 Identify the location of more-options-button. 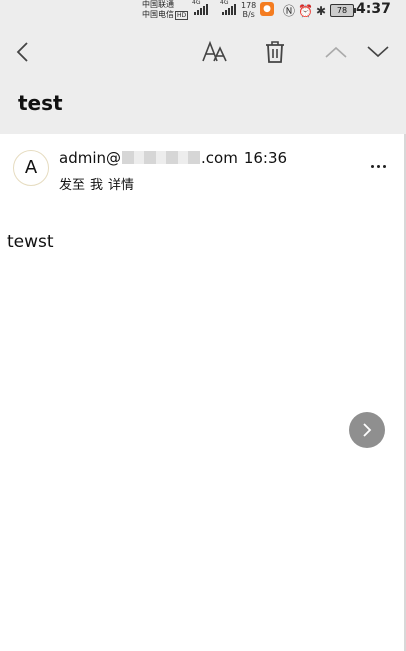
(378, 166).